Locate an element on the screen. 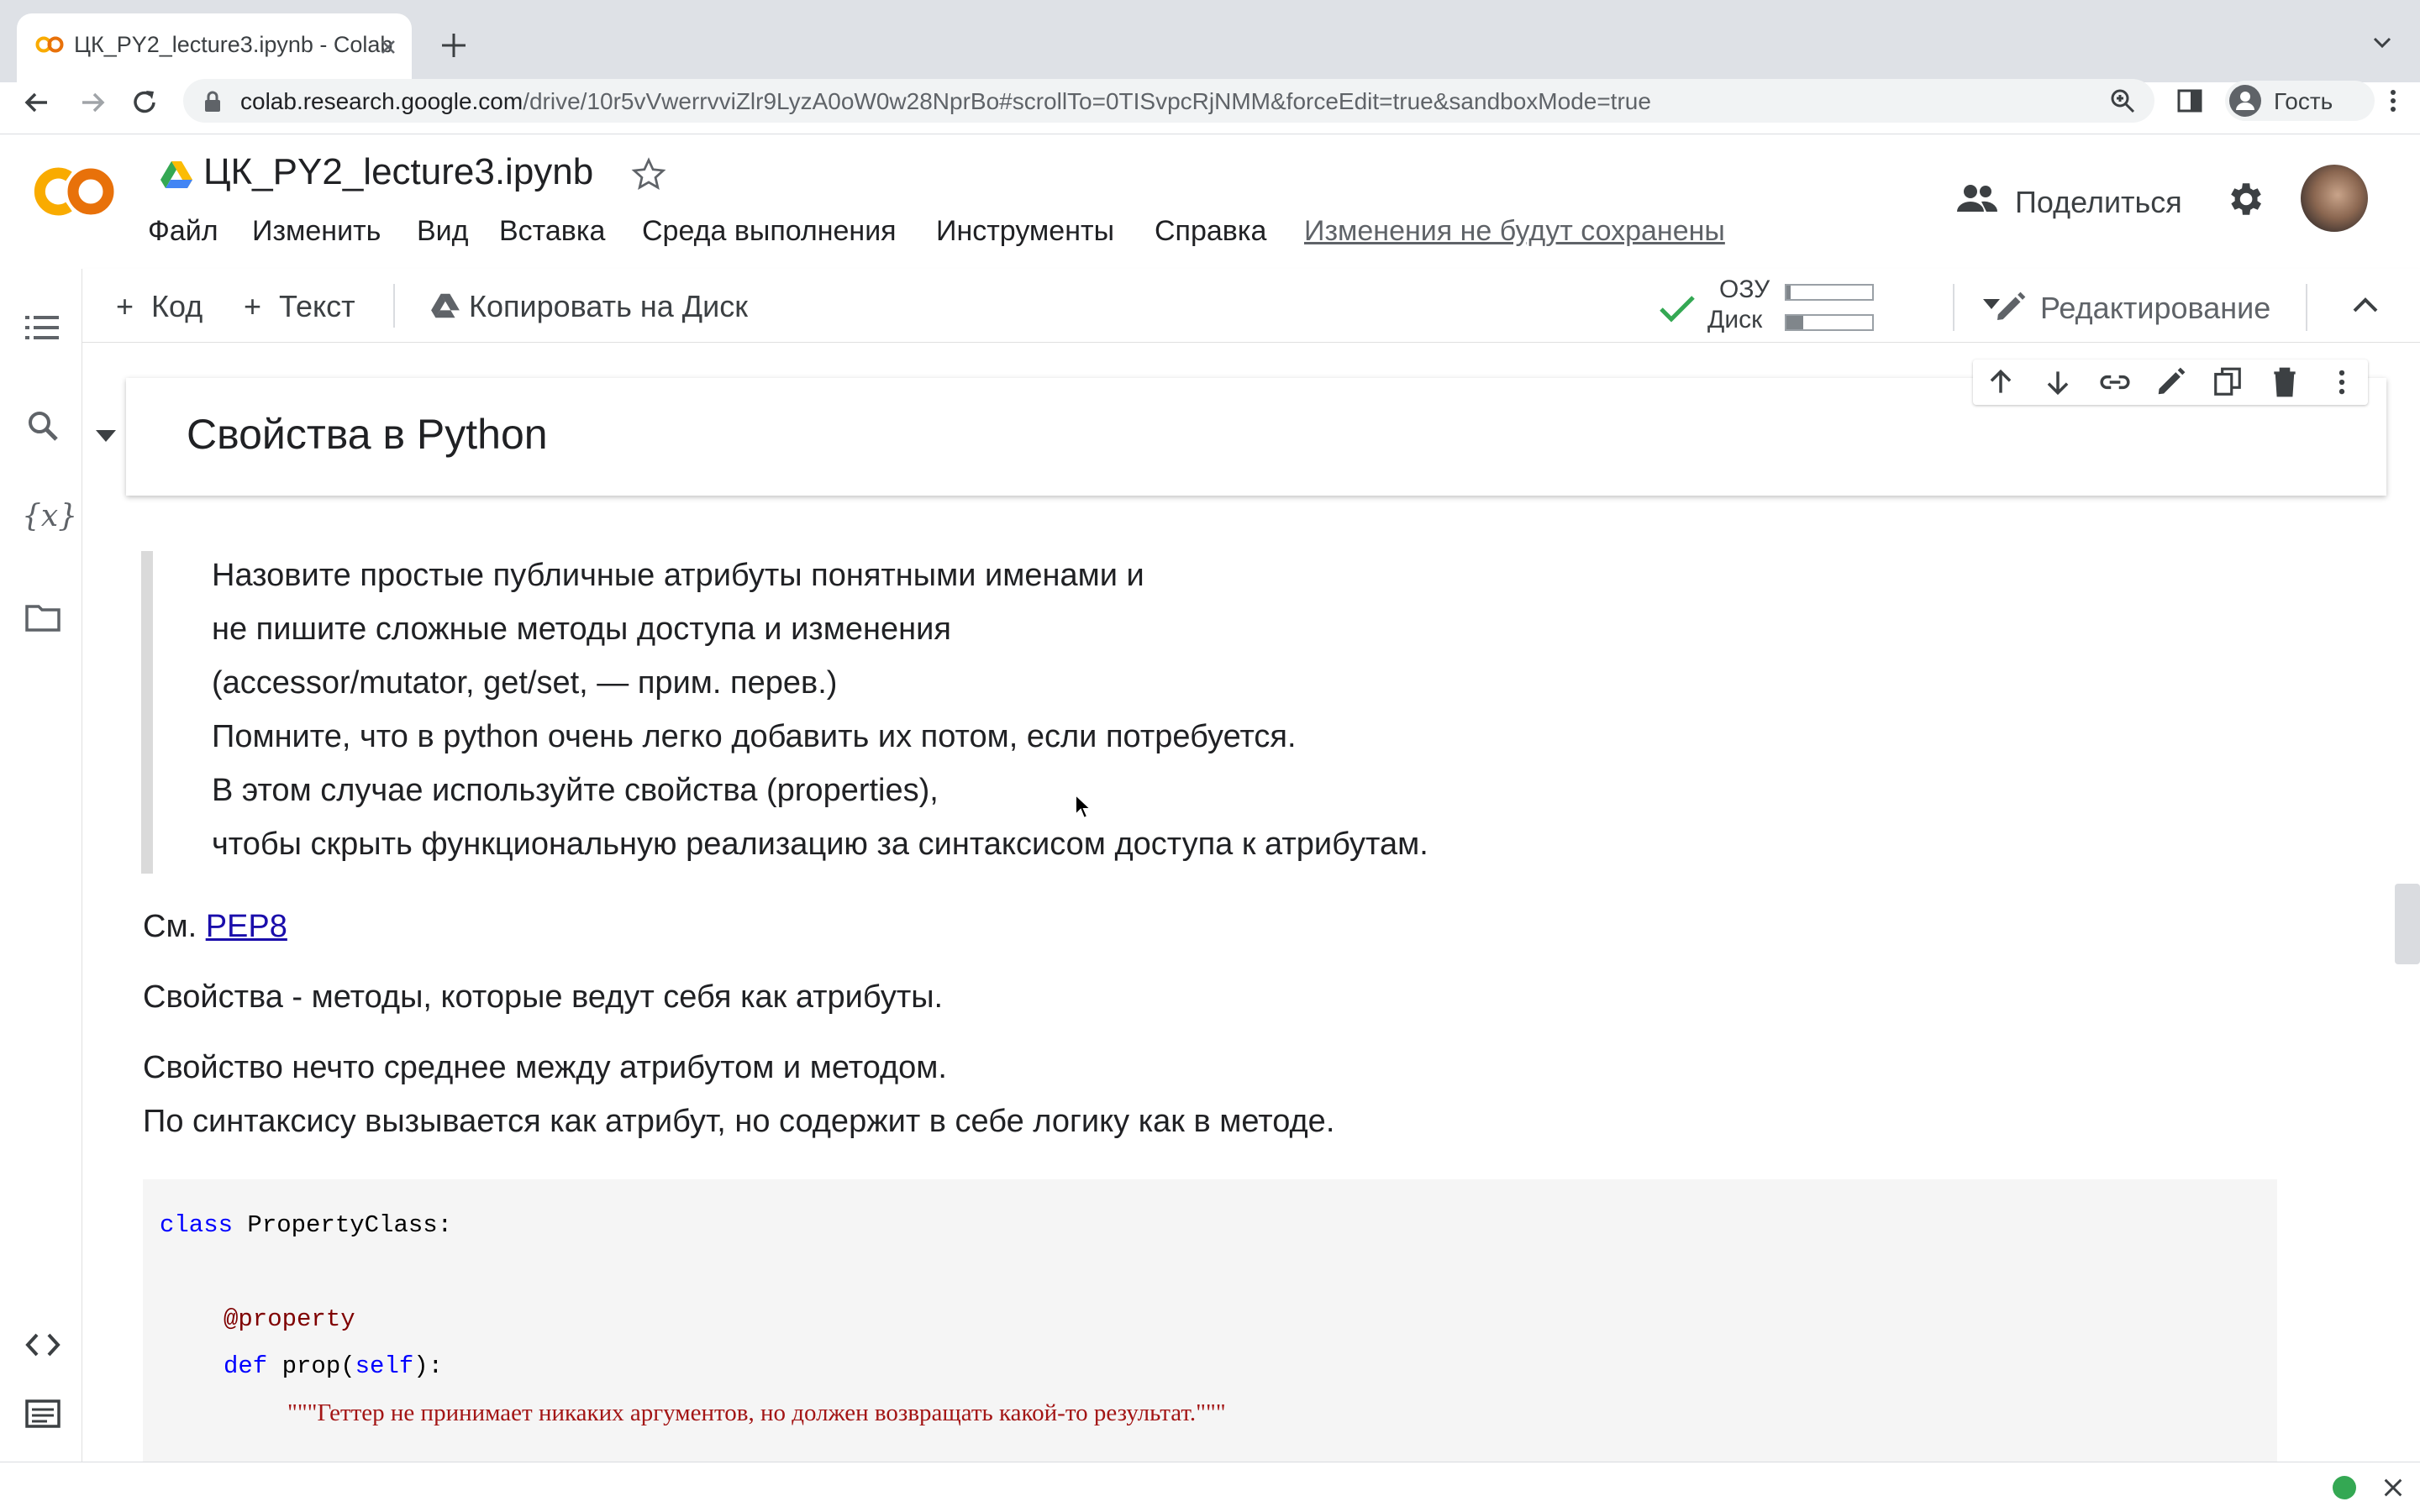 This screenshot has width=2420, height=1512. close-status-icon is located at coordinates (2393, 1487).